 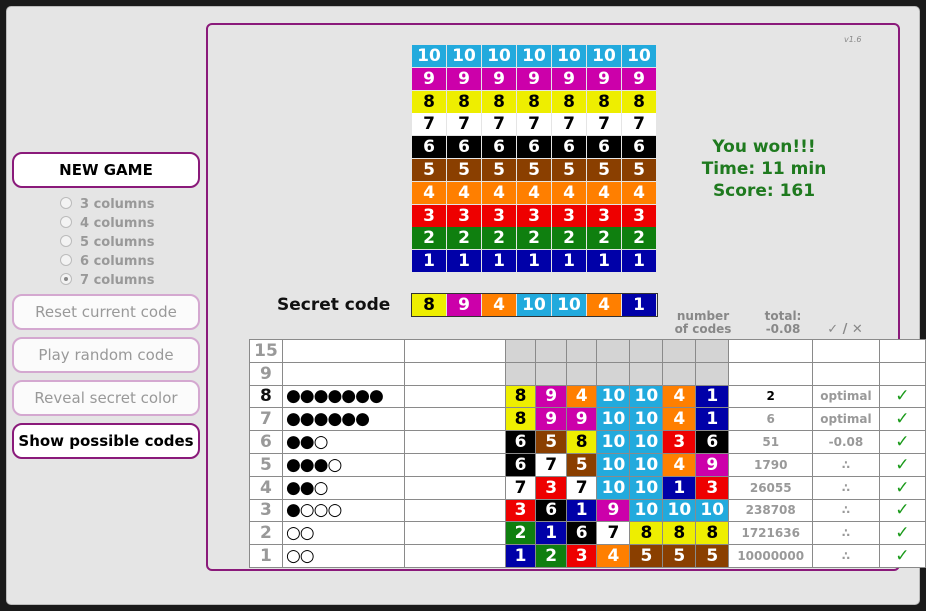 What do you see at coordinates (107, 225) in the screenshot?
I see `column-option: 4 columns` at bounding box center [107, 225].